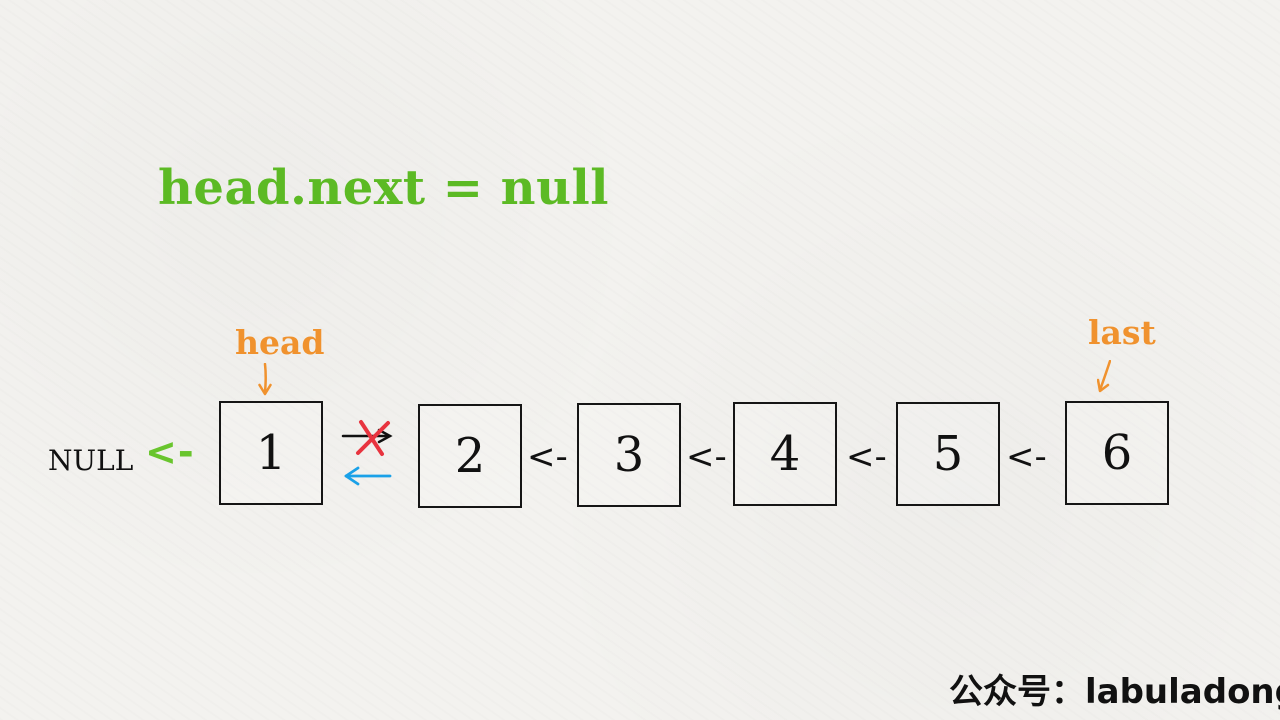  Describe the element at coordinates (1117, 453) in the screenshot. I see `list-node-6: 6` at that location.